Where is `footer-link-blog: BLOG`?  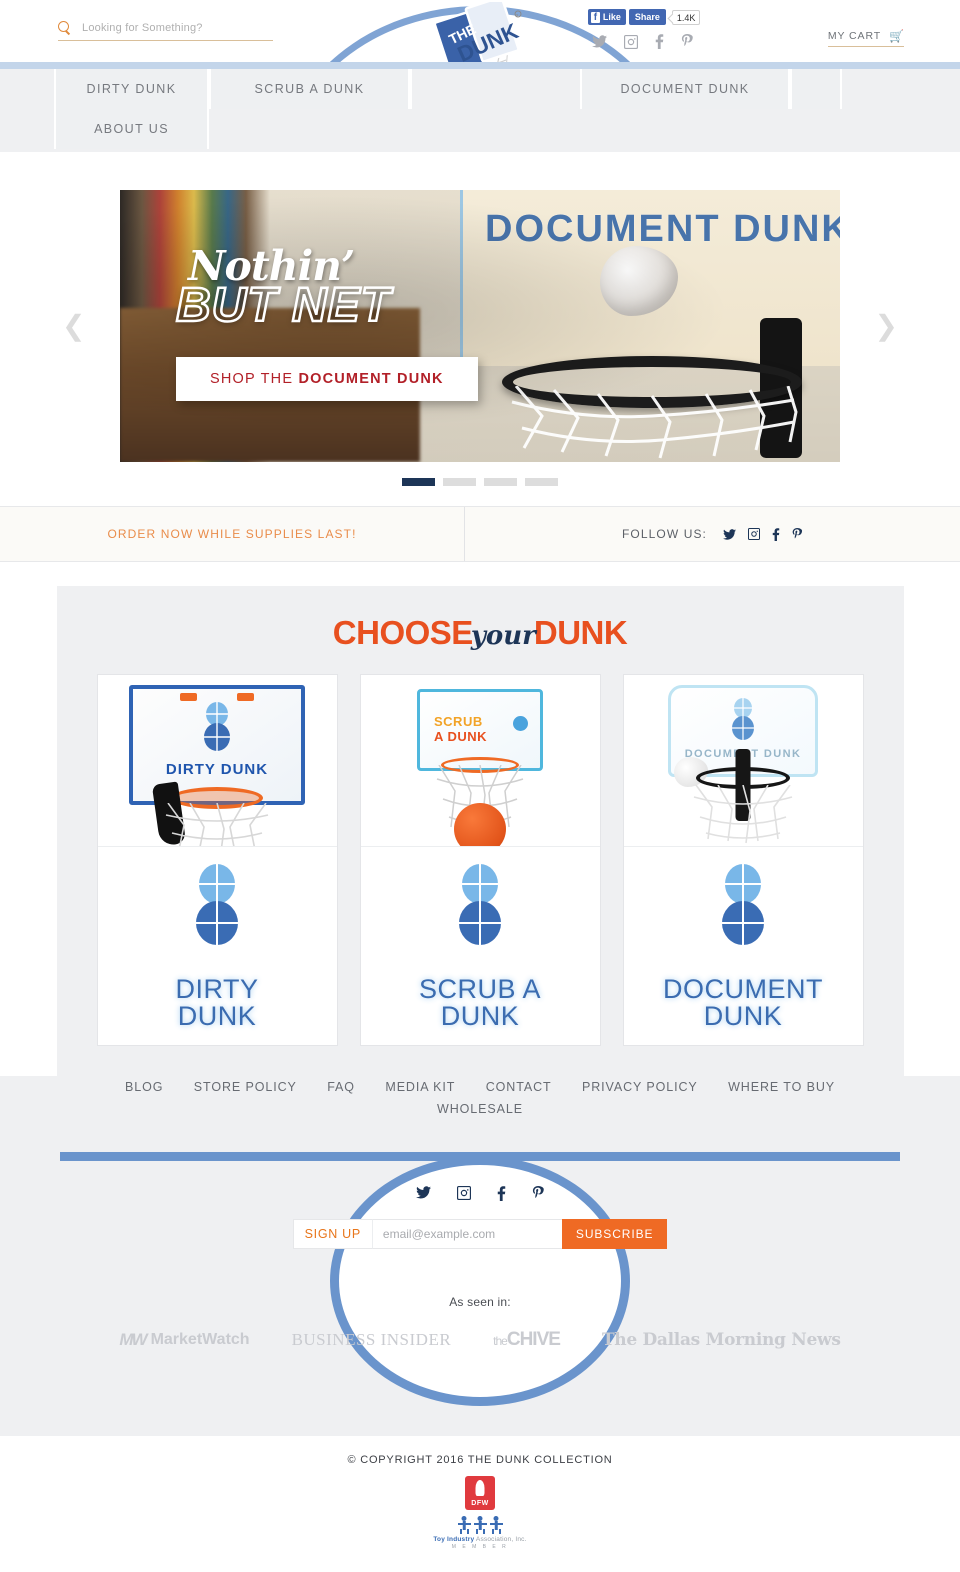 footer-link-blog: BLOG is located at coordinates (144, 1087).